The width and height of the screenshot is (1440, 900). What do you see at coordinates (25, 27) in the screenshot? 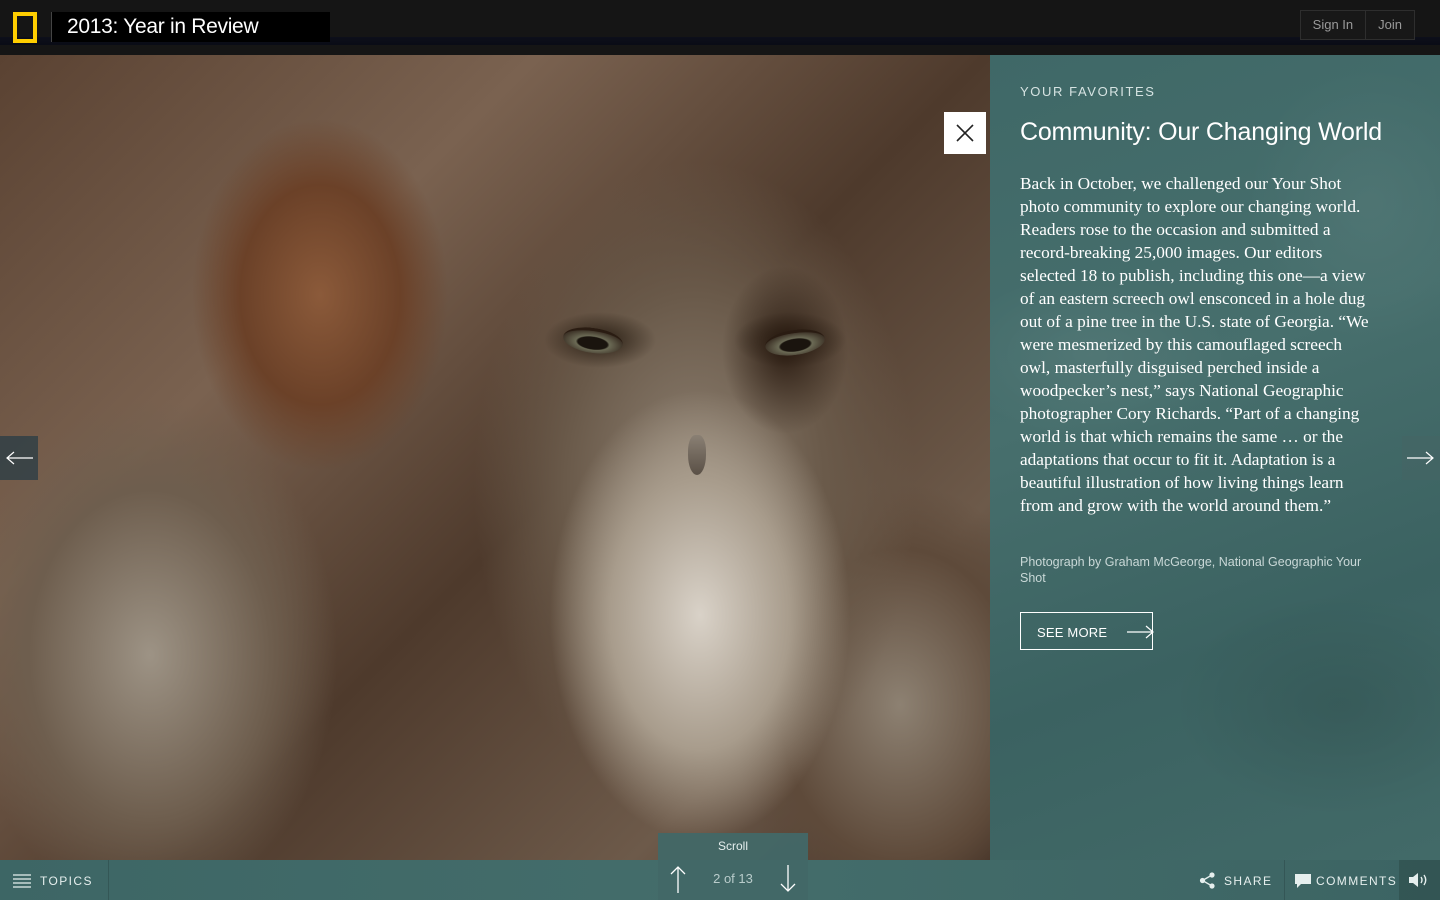
I see `nat-geo-logo-icon` at bounding box center [25, 27].